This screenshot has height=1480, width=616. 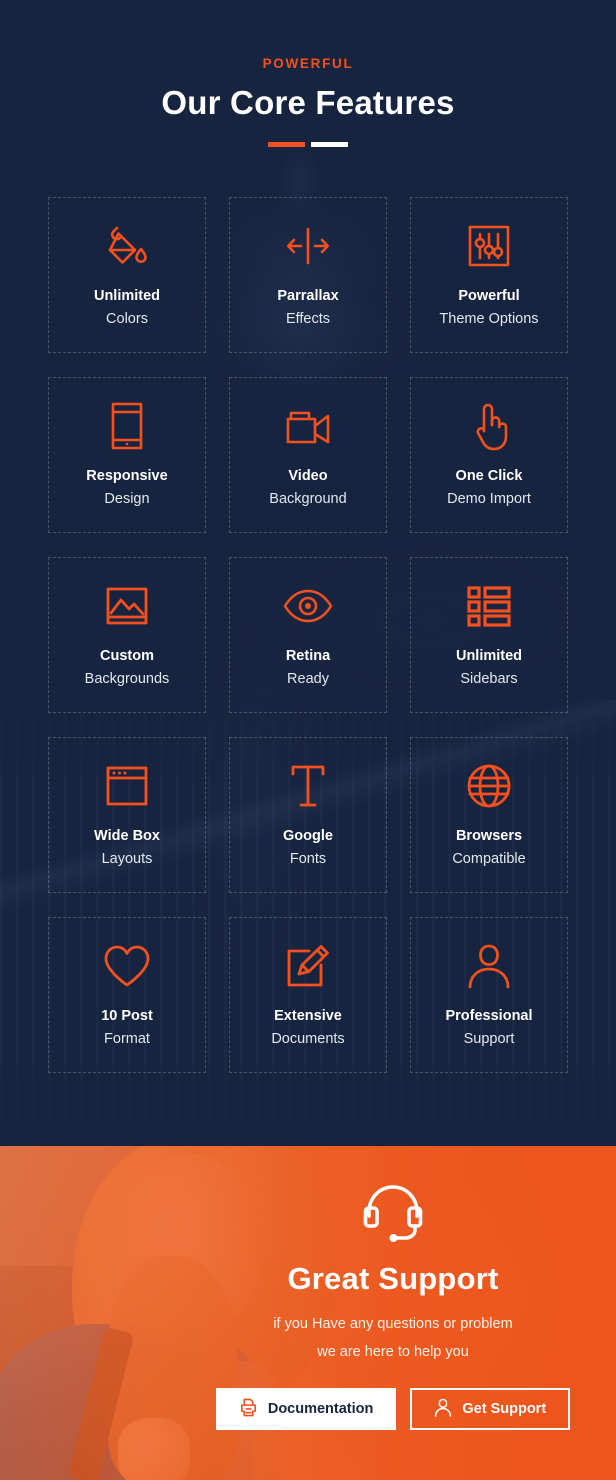 What do you see at coordinates (308, 678) in the screenshot?
I see `feature-subtitle: Ready` at bounding box center [308, 678].